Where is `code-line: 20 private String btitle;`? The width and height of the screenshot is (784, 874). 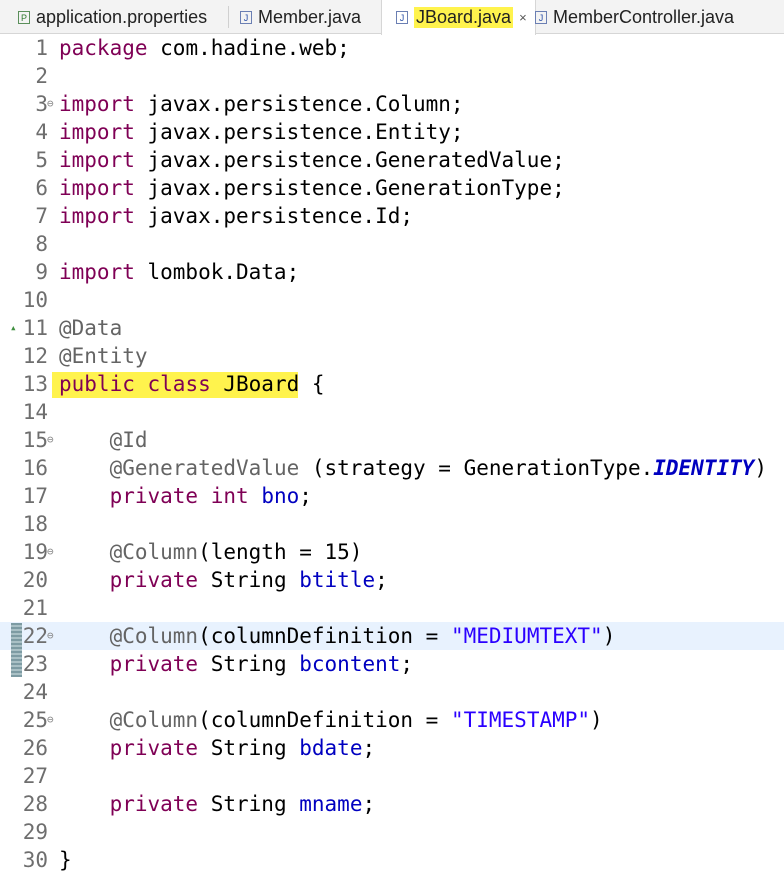 code-line: 20 private String btitle; is located at coordinates (392, 580).